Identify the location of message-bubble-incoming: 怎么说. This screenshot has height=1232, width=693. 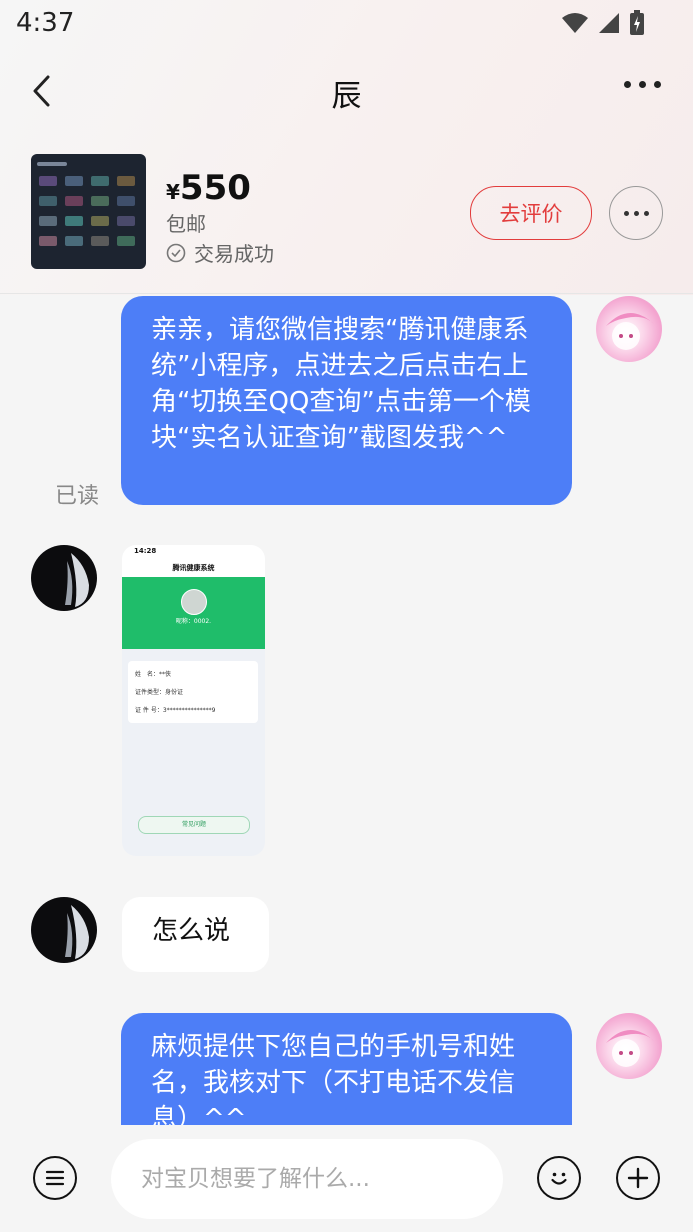
(195, 934).